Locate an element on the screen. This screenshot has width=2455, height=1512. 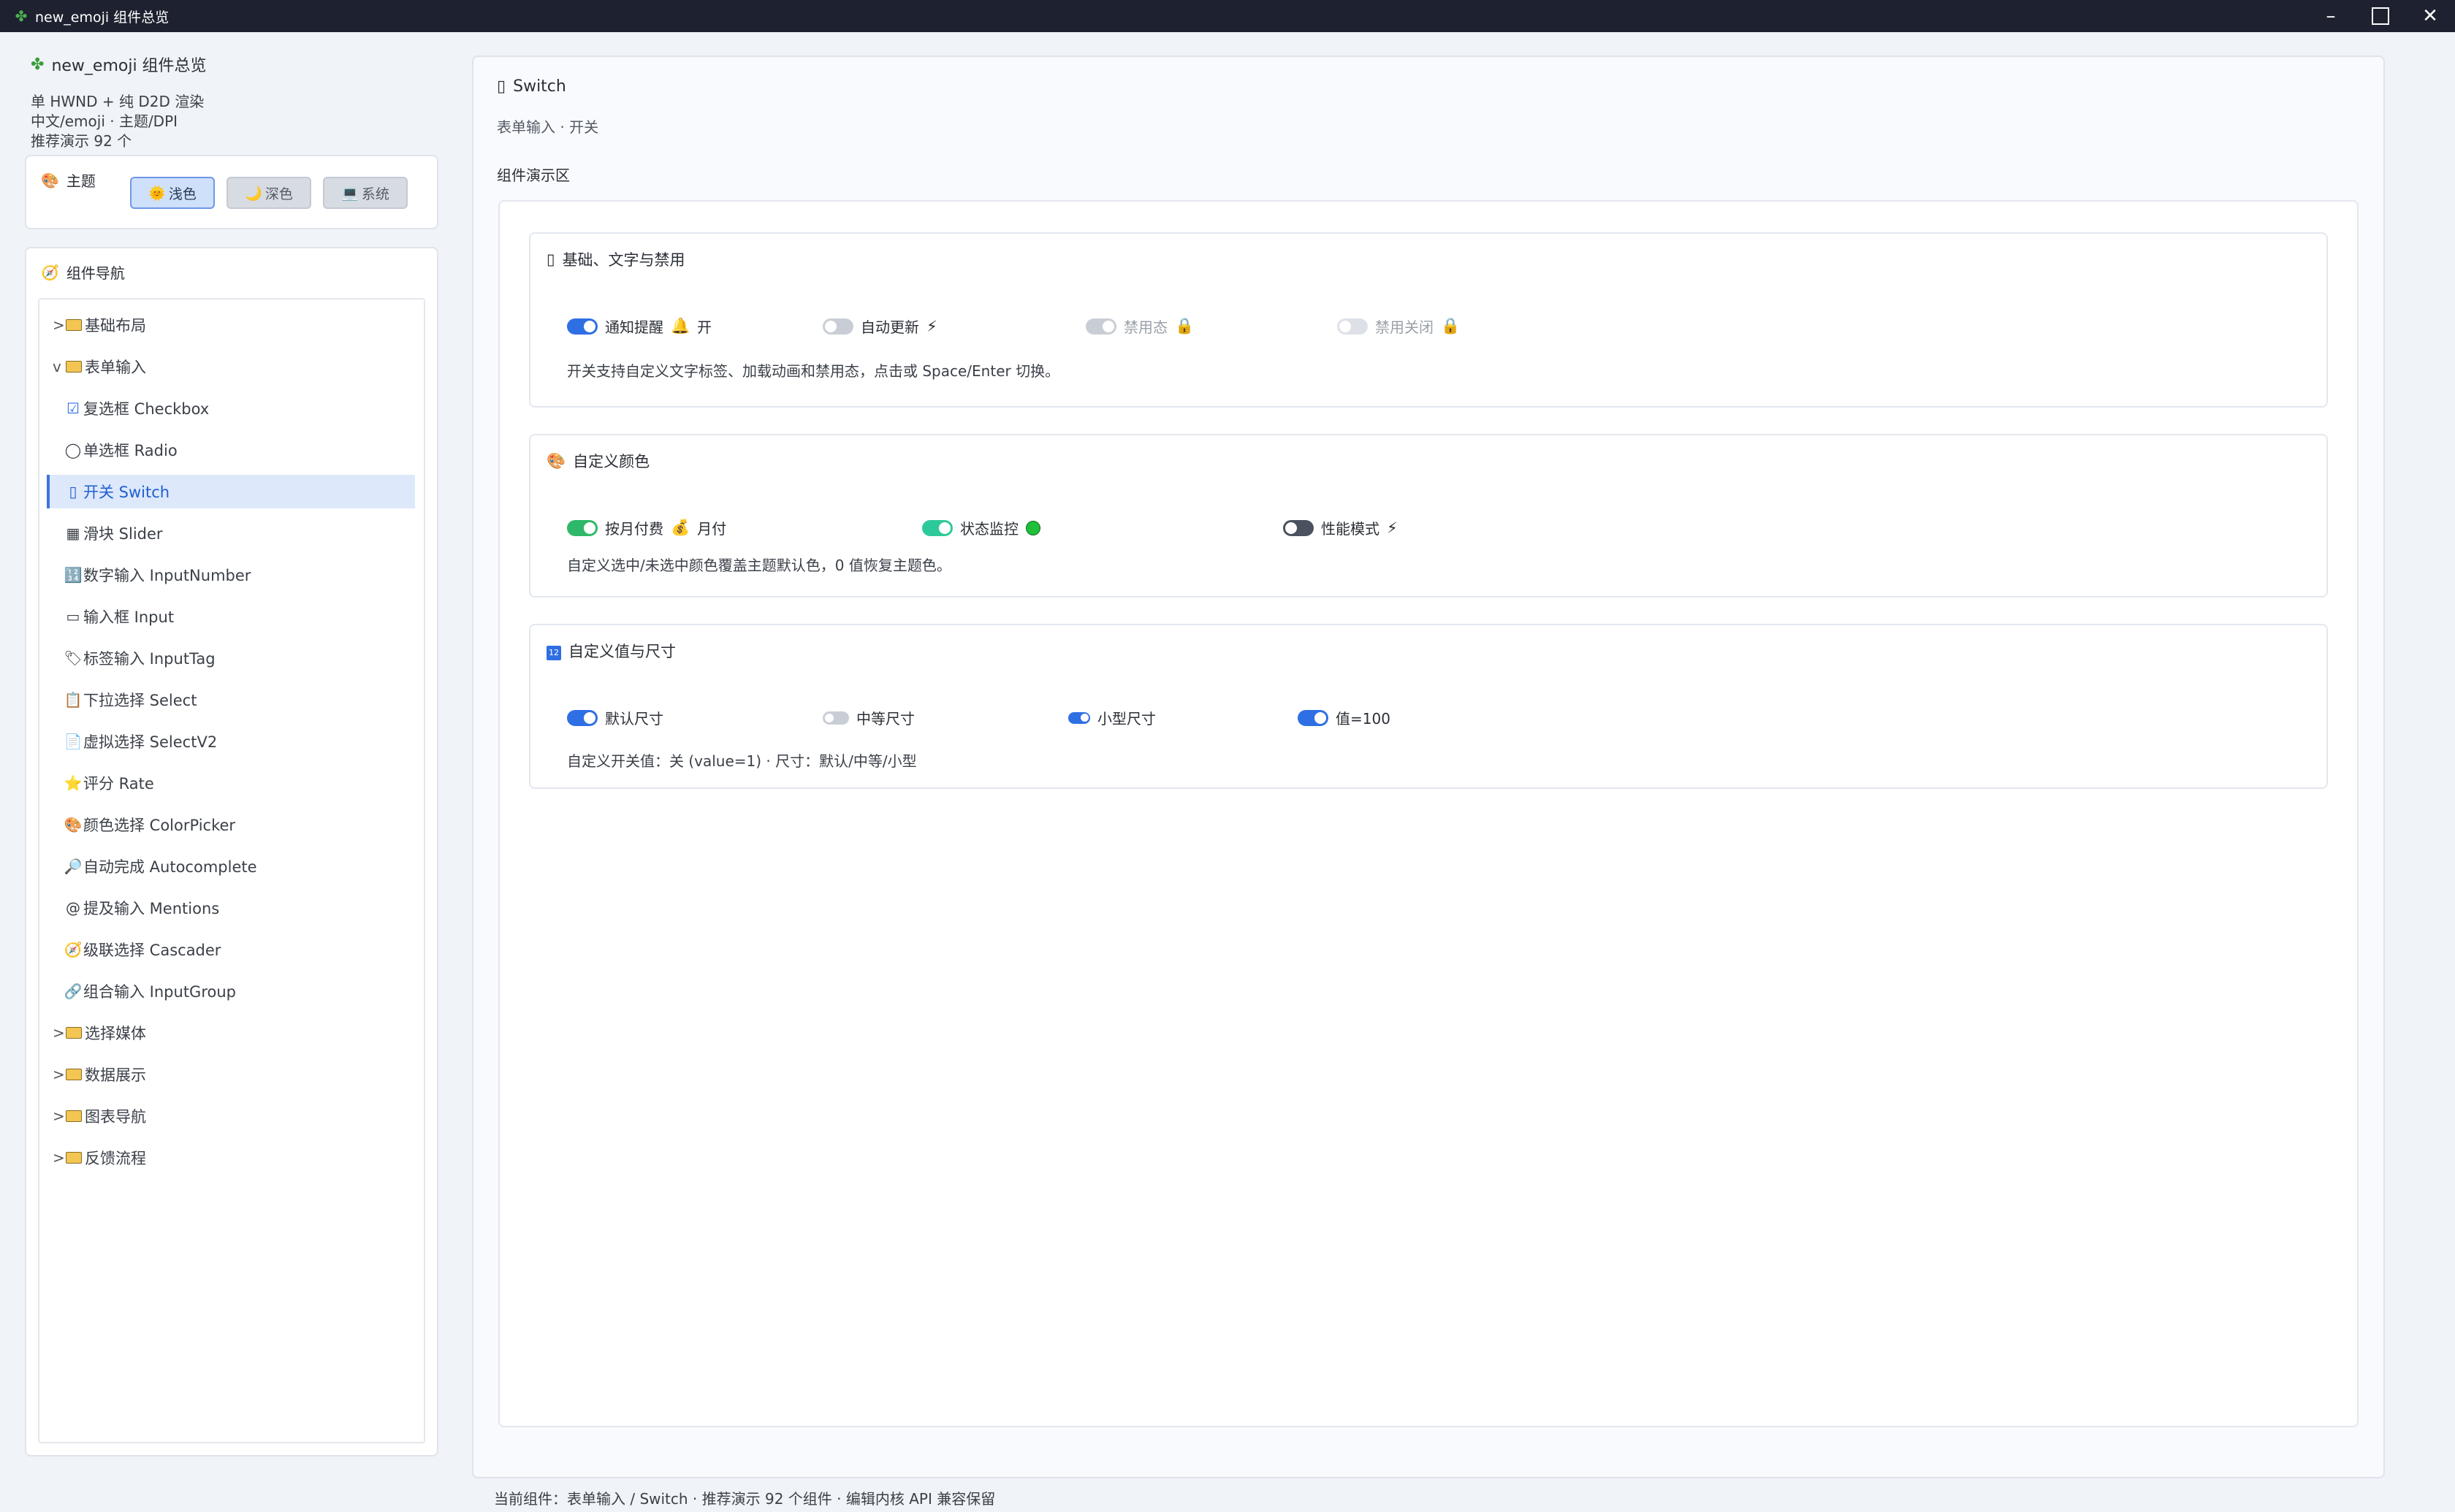
number-input-icon: 12 is located at coordinates (554, 650).